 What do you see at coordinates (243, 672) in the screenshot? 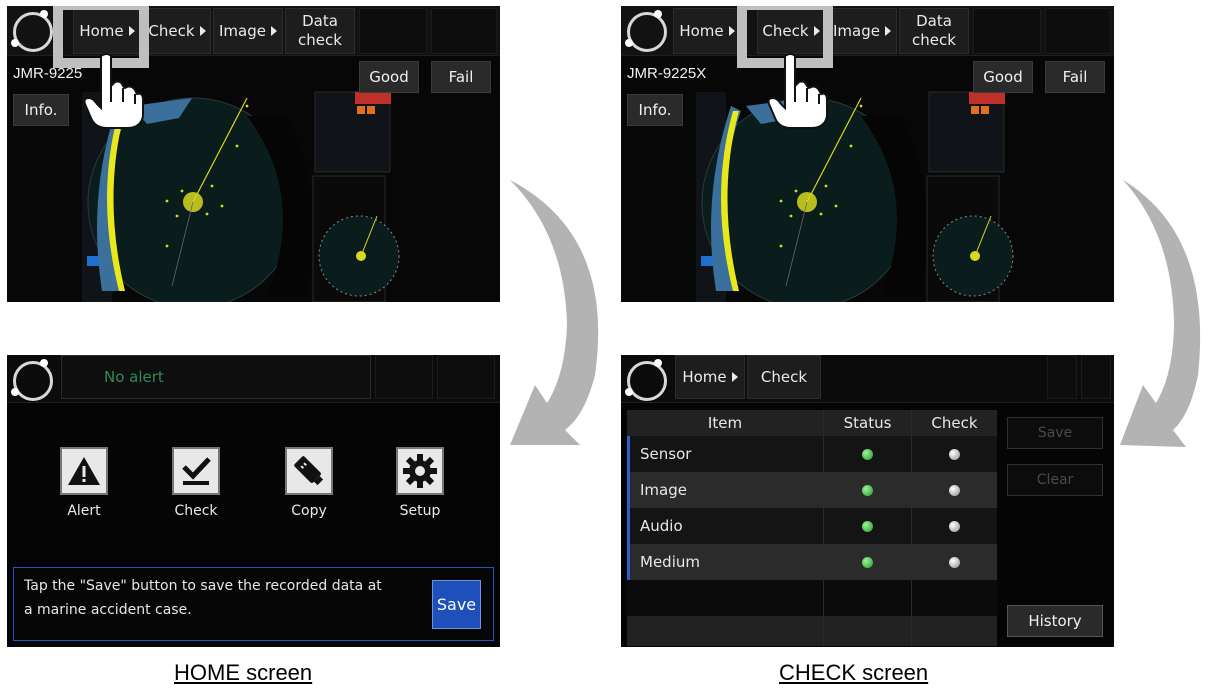
I see `home-screen-caption: HOME screen` at bounding box center [243, 672].